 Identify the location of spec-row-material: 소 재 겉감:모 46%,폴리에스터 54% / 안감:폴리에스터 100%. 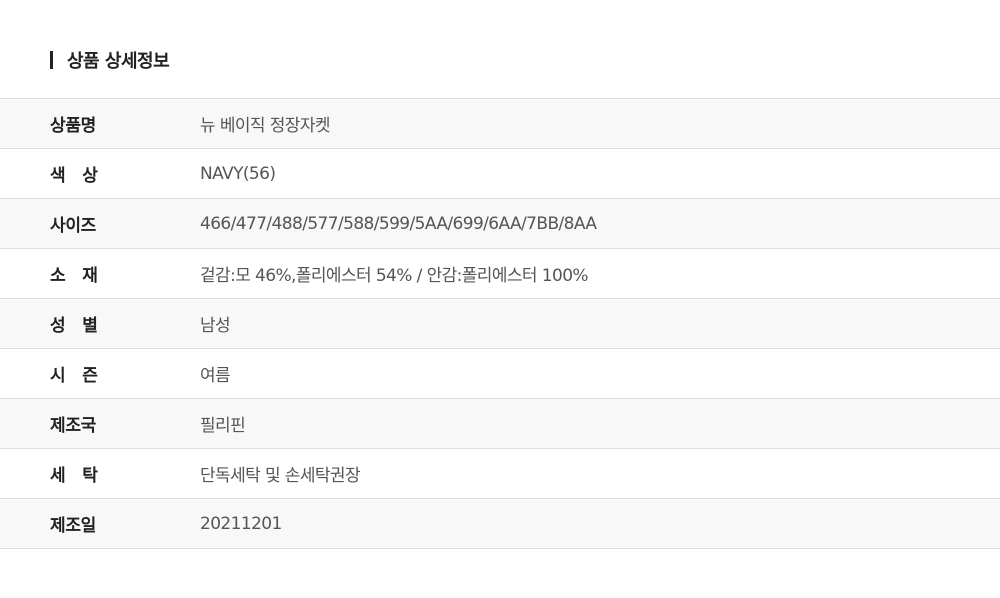
(500, 274).